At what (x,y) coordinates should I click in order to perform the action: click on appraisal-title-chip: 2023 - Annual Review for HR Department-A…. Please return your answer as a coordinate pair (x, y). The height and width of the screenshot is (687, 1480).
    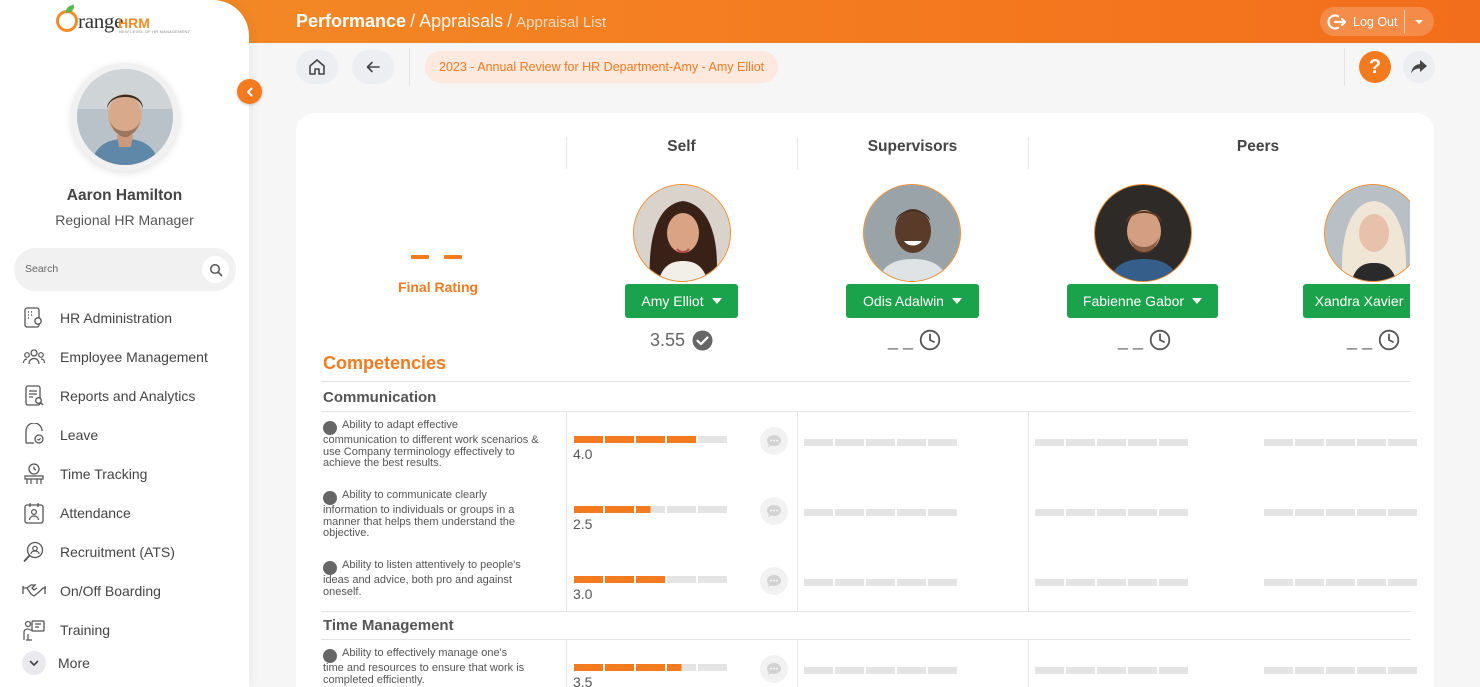
    Looking at the image, I should click on (602, 67).